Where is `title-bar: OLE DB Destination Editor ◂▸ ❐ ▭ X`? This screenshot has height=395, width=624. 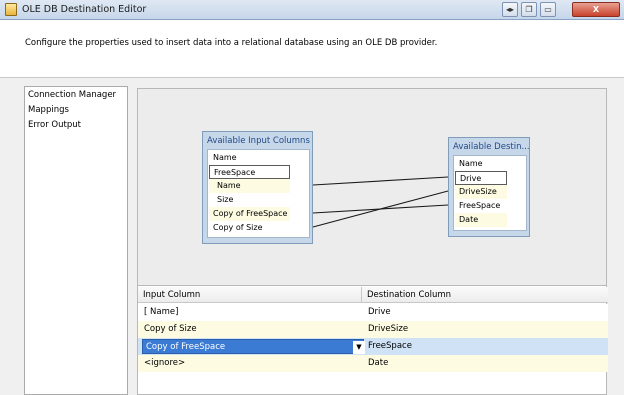 title-bar: OLE DB Destination Editor ◂▸ ❐ ▭ X is located at coordinates (312, 10).